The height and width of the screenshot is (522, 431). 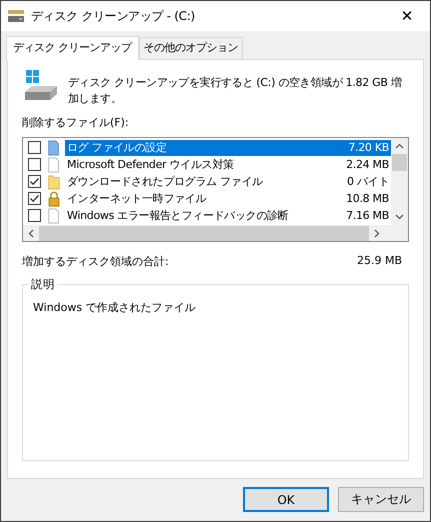 What do you see at coordinates (228, 164) in the screenshot?
I see `file-list-item: Microsoft Defender ウイルス対策 2.24 MB` at bounding box center [228, 164].